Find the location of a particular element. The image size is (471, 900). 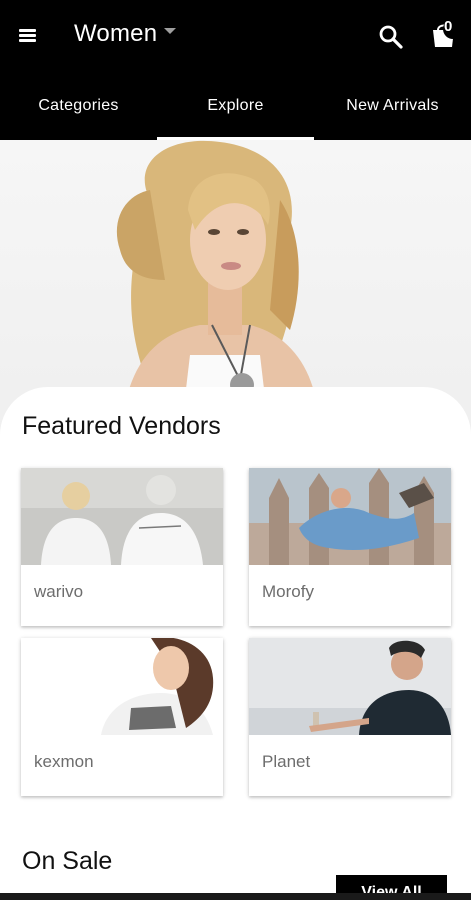

vendor-image-morofy is located at coordinates (350, 516).